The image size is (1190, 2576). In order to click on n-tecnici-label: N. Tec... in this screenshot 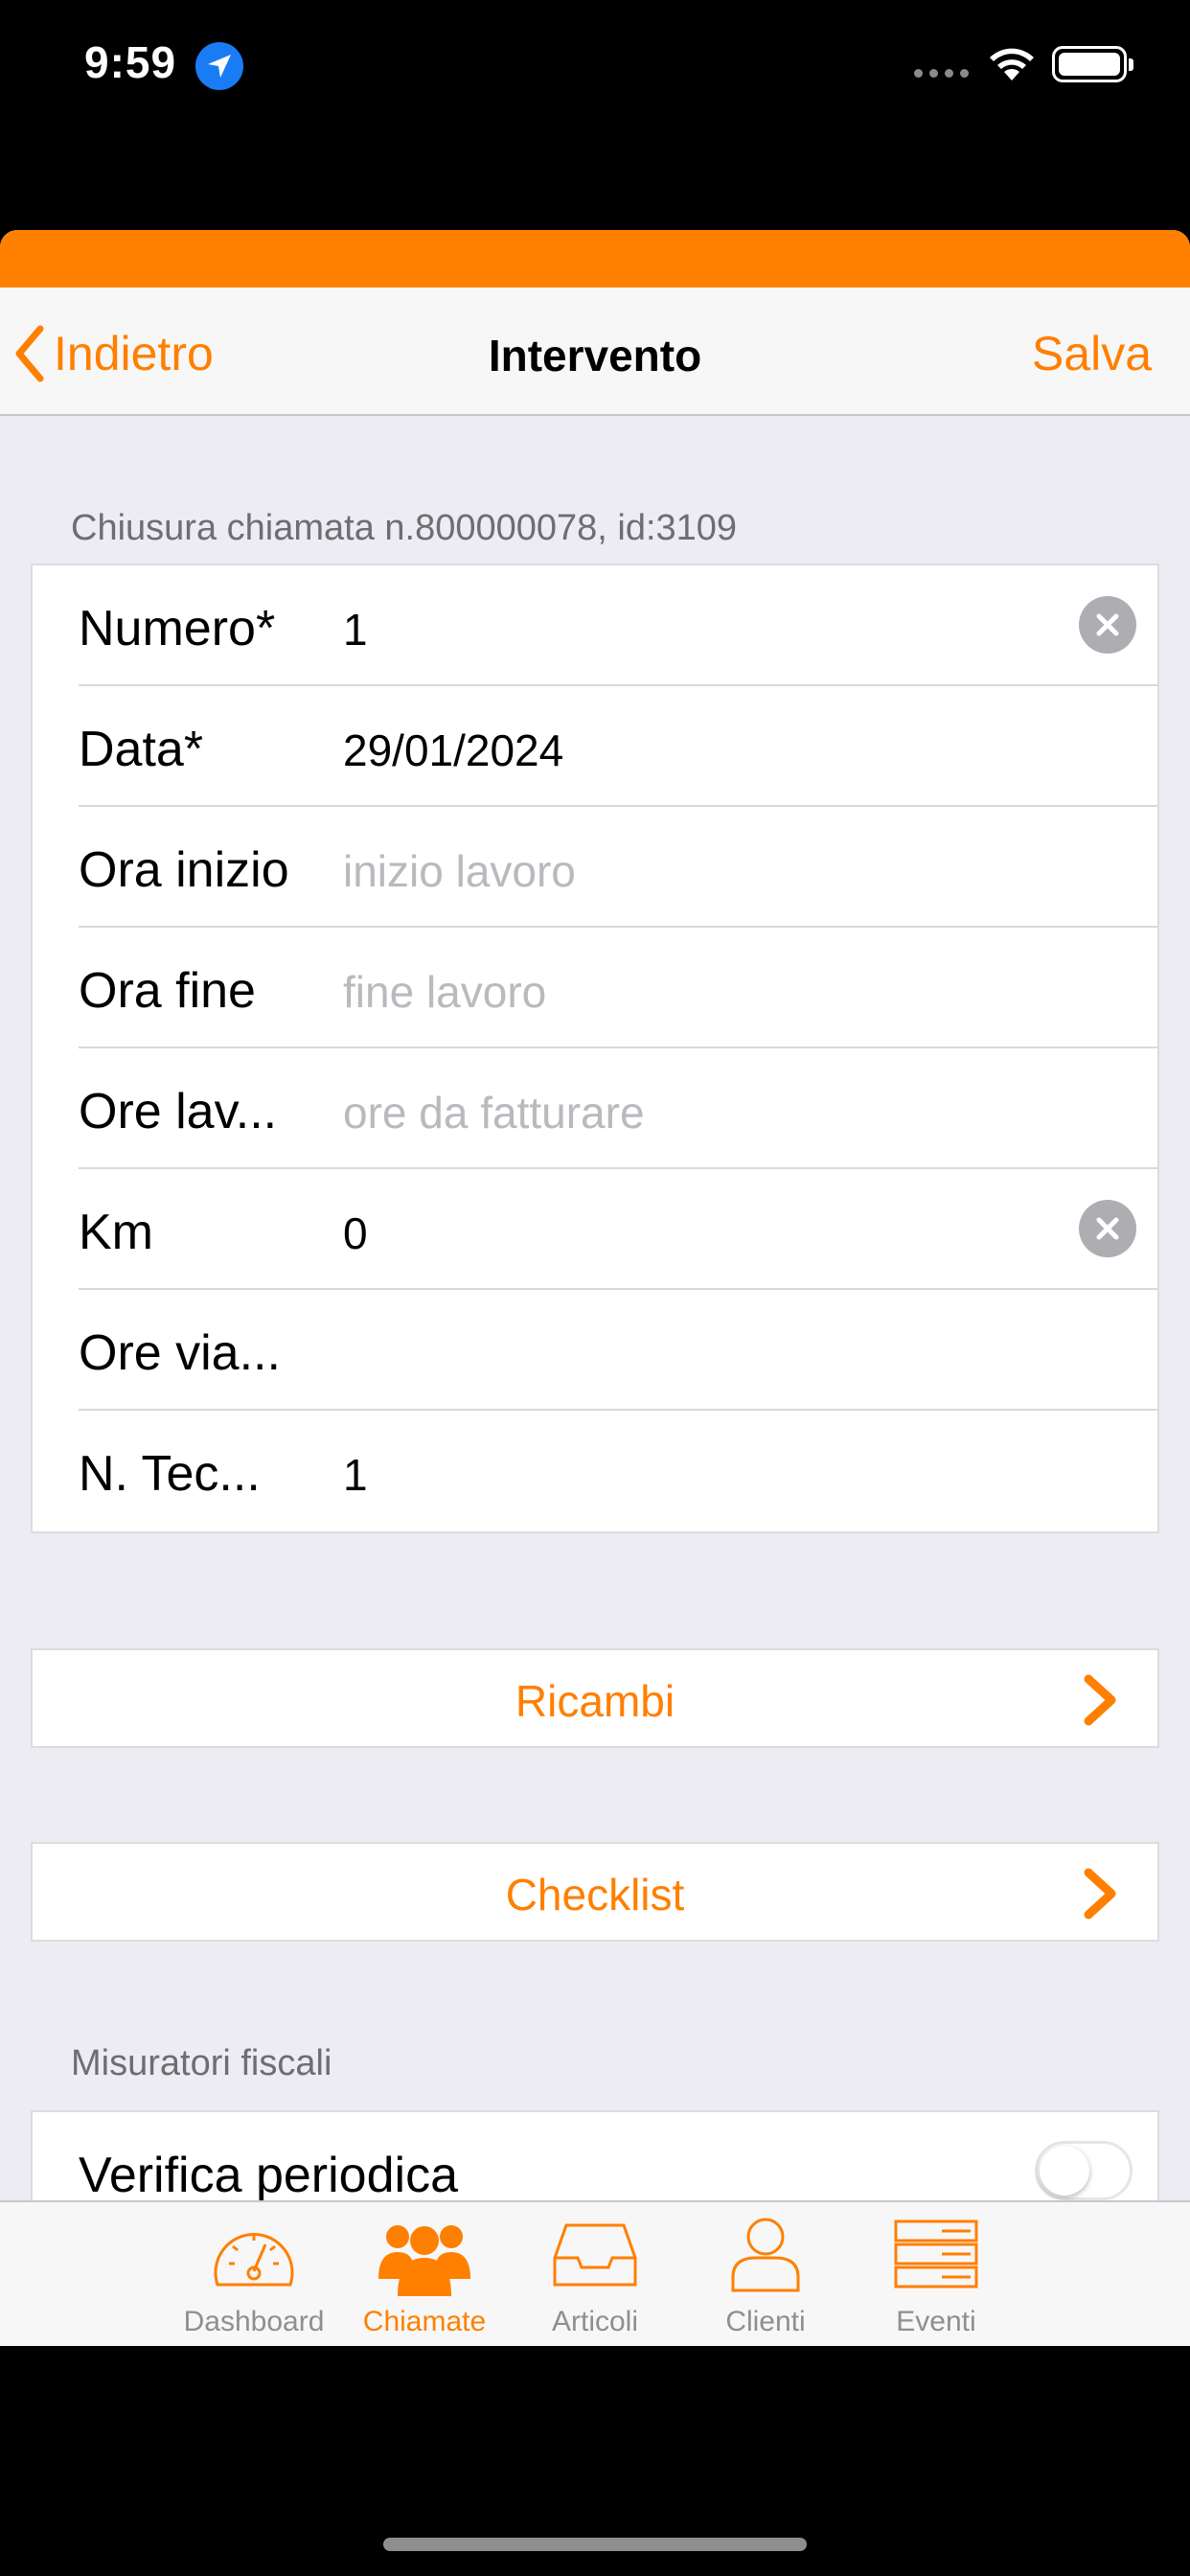, I will do `click(170, 1474)`.